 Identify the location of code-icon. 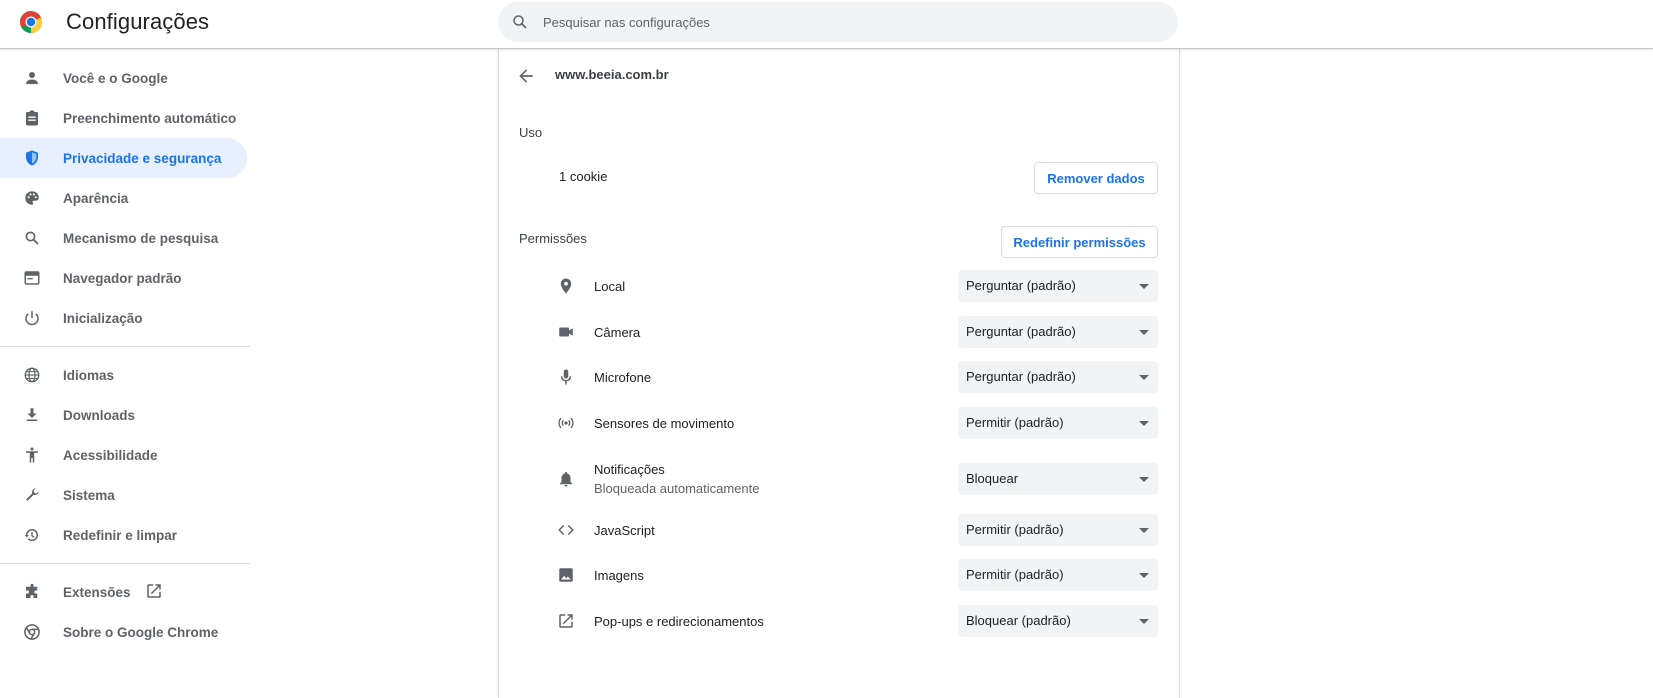
(566, 530).